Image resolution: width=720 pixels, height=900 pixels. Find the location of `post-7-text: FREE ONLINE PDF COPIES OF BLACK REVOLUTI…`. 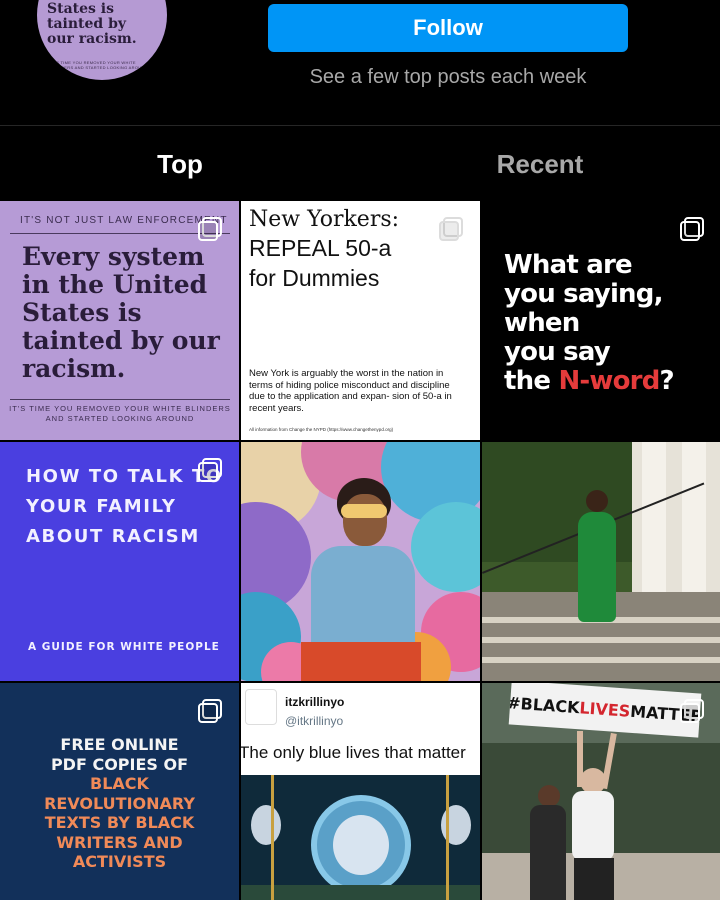

post-7-text: FREE ONLINE PDF COPIES OF BLACK REVOLUTI… is located at coordinates (119, 803).